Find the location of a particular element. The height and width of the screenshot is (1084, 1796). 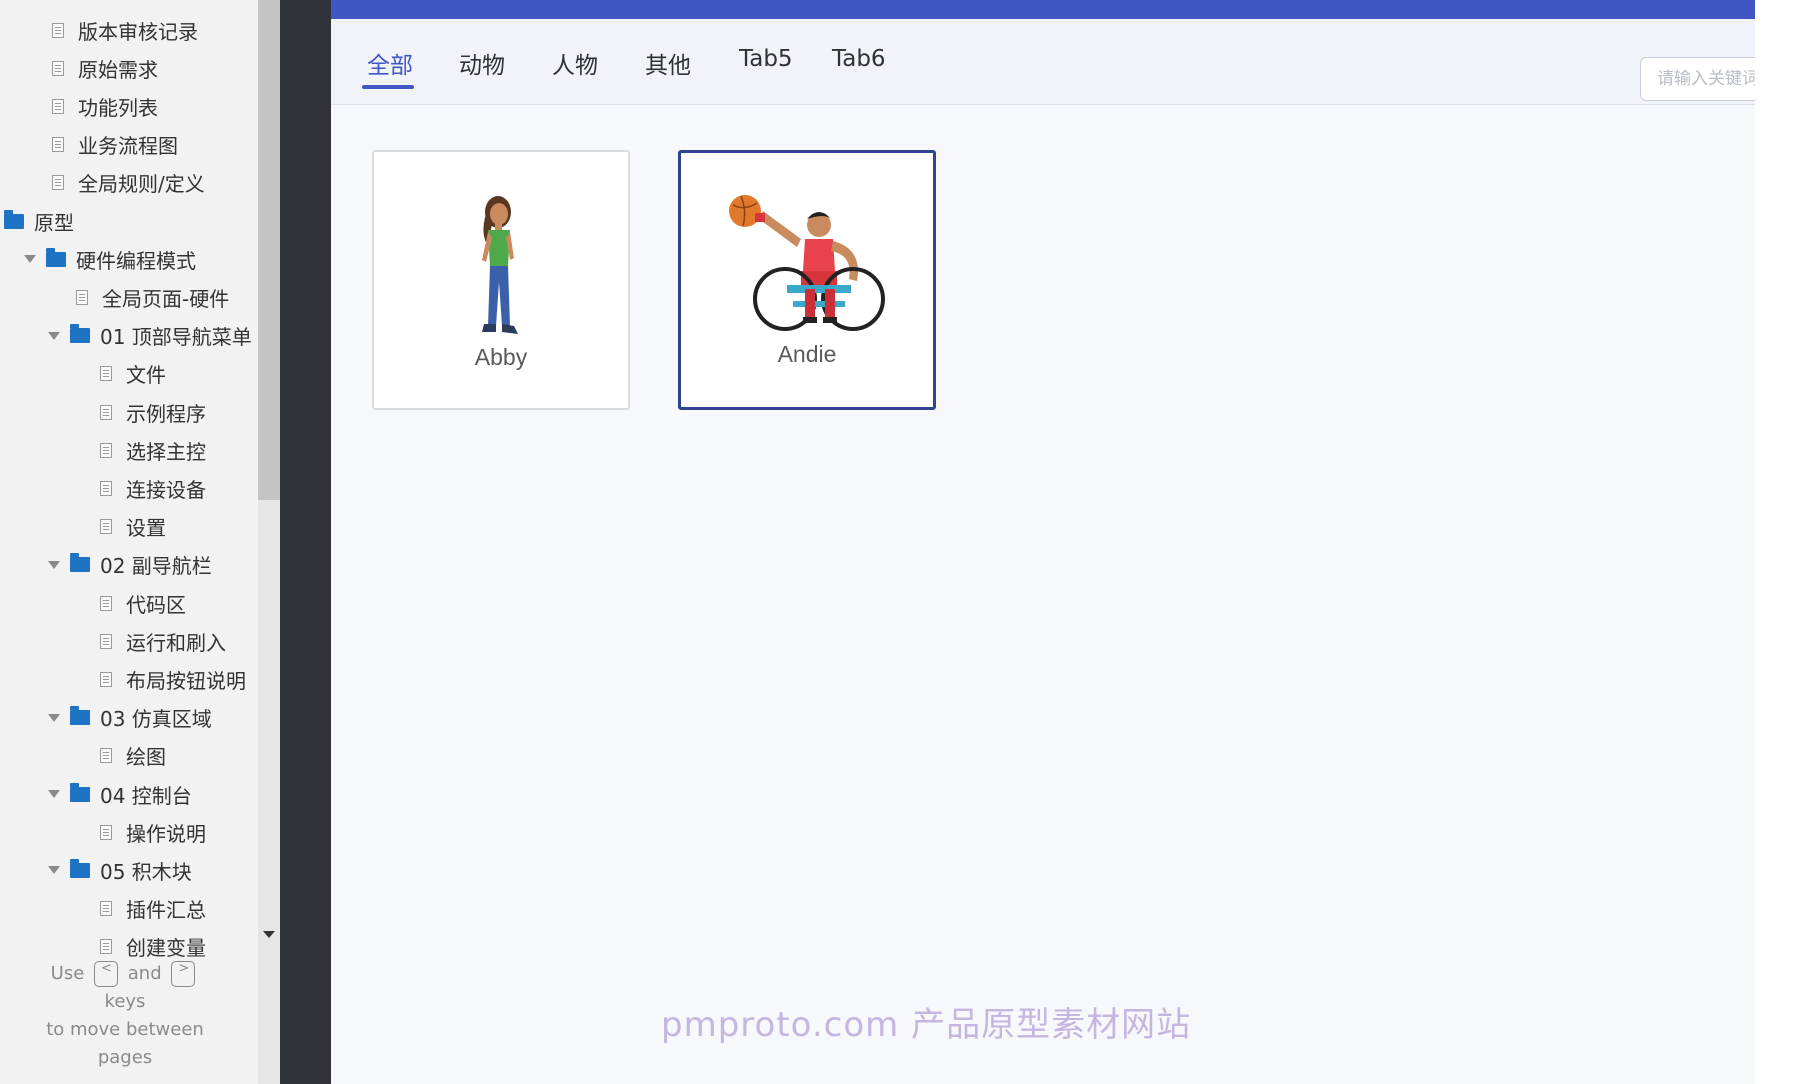

sidebar-item-label: 原型 is located at coordinates (54, 222).